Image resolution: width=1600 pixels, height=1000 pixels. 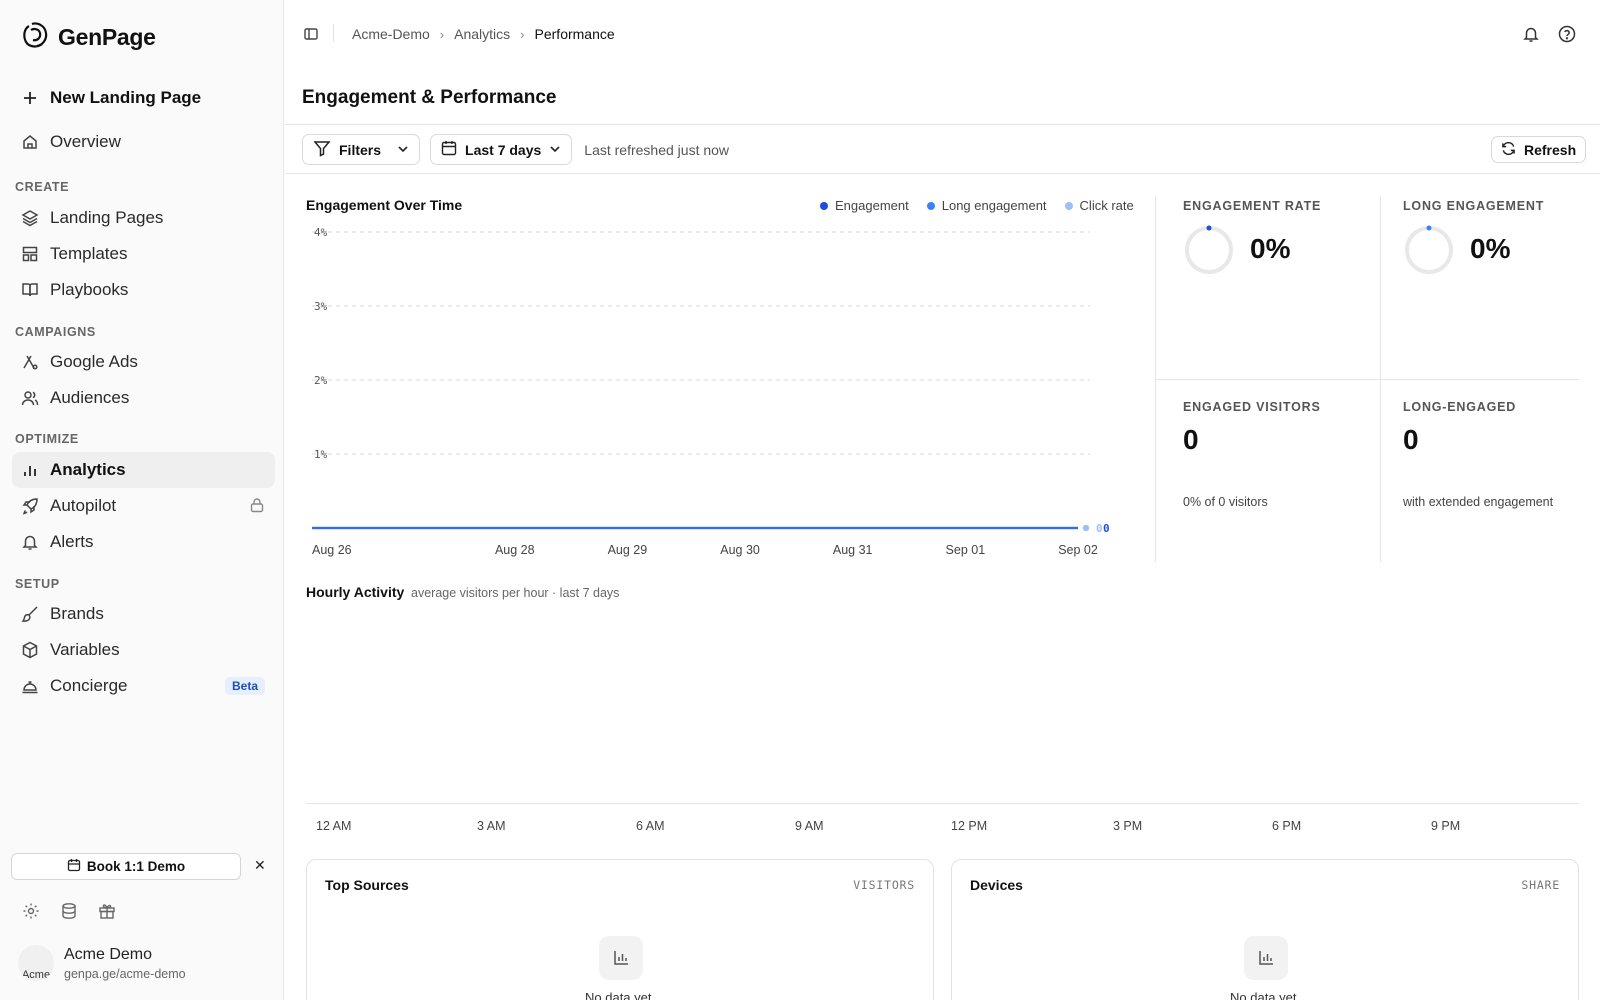 What do you see at coordinates (74, 866) in the screenshot?
I see `calendar-icon` at bounding box center [74, 866].